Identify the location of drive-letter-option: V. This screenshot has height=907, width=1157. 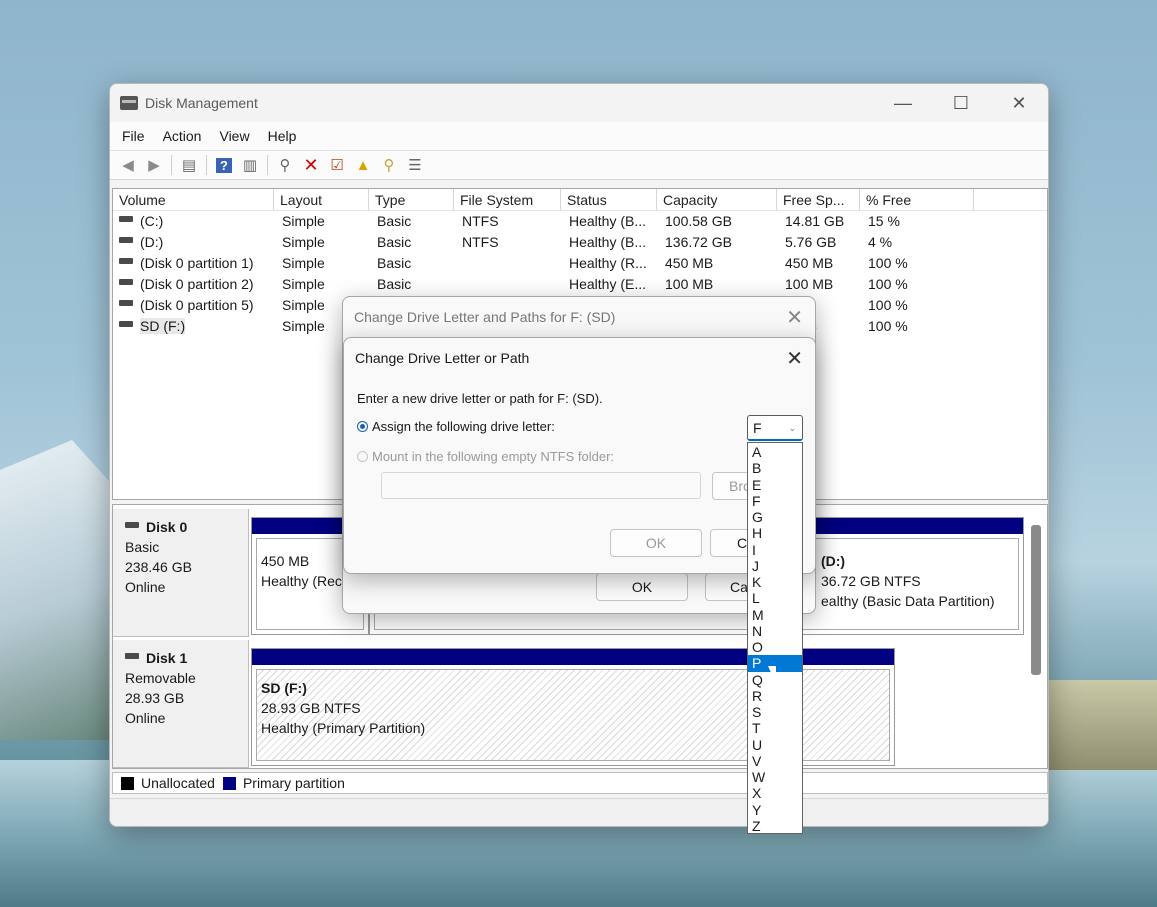
(775, 761).